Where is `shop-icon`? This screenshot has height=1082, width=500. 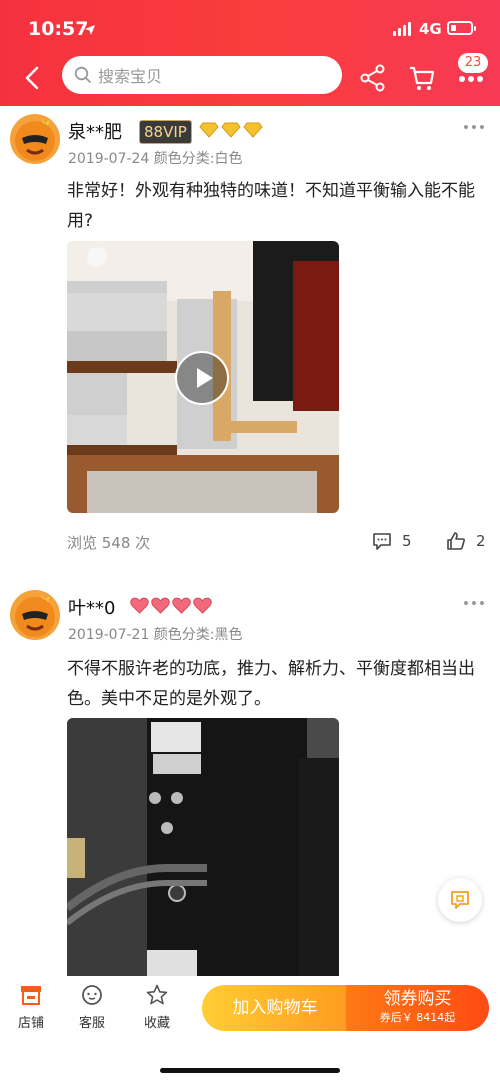 shop-icon is located at coordinates (31, 995).